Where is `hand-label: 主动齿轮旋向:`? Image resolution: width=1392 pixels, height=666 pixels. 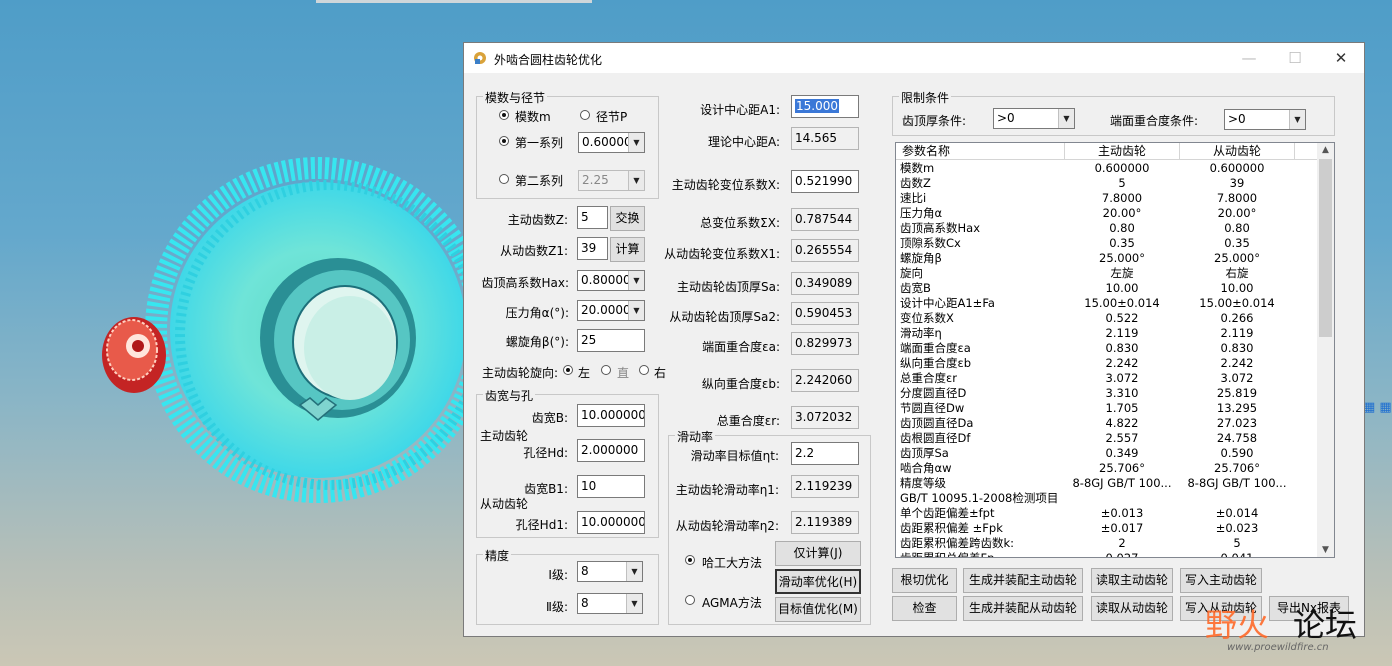
hand-label: 主动齿轮旋向: is located at coordinates (520, 373).